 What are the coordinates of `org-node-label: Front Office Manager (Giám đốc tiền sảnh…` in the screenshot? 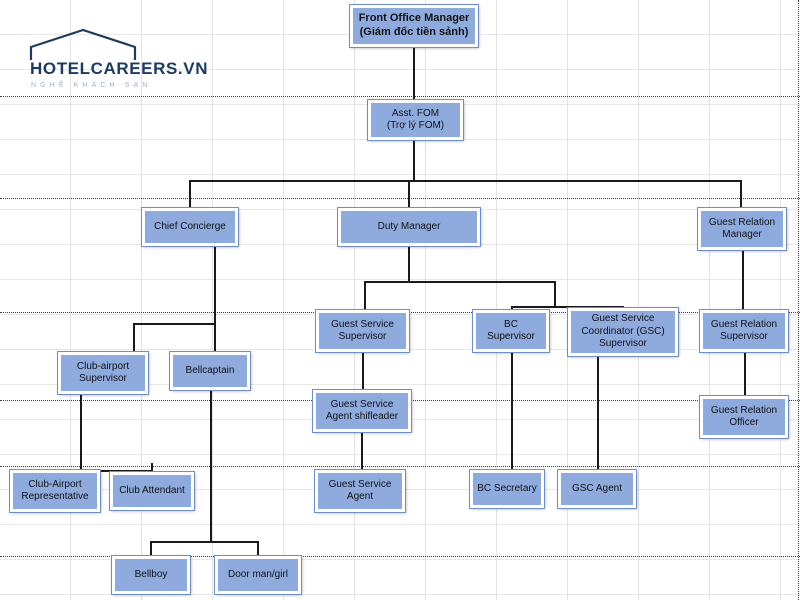 It's located at (414, 25).